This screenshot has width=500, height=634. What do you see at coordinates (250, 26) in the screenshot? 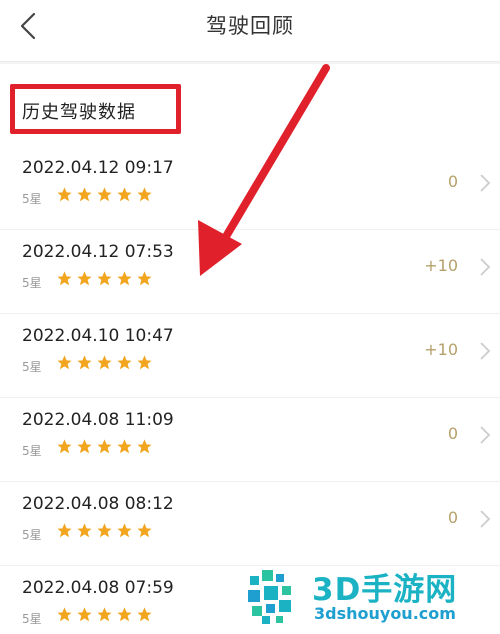
I see `page-title: 驾驶回顾` at bounding box center [250, 26].